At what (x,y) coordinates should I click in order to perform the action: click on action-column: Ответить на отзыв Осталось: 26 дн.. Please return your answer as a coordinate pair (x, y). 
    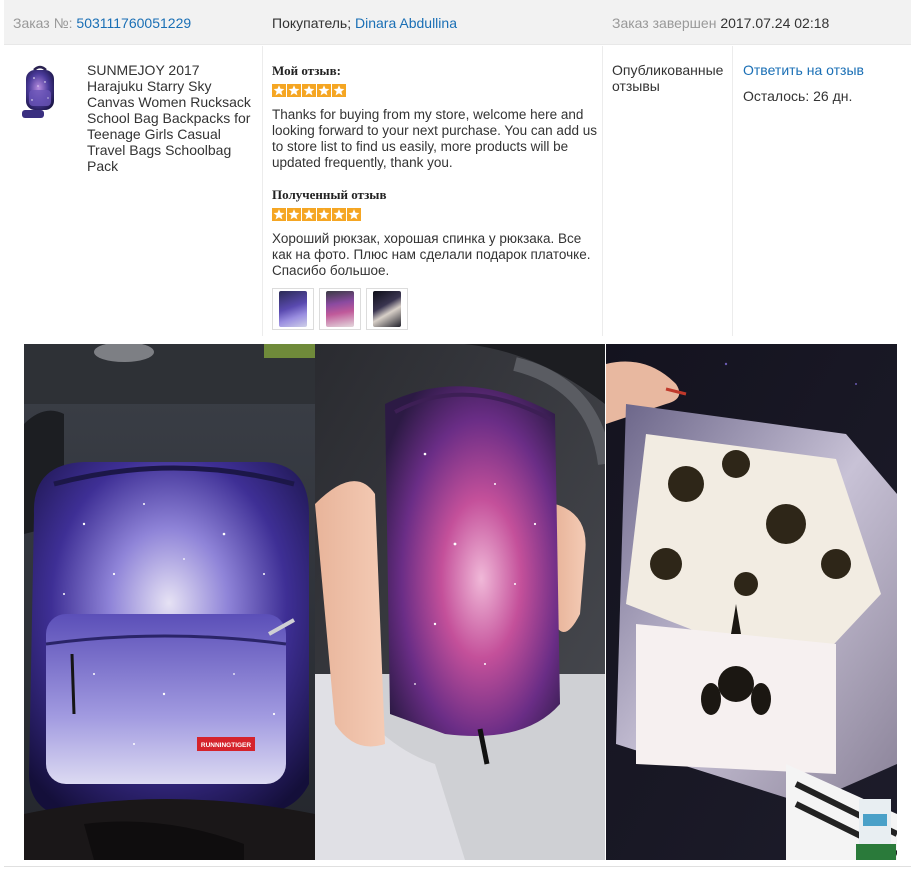
    Looking at the image, I should click on (823, 83).